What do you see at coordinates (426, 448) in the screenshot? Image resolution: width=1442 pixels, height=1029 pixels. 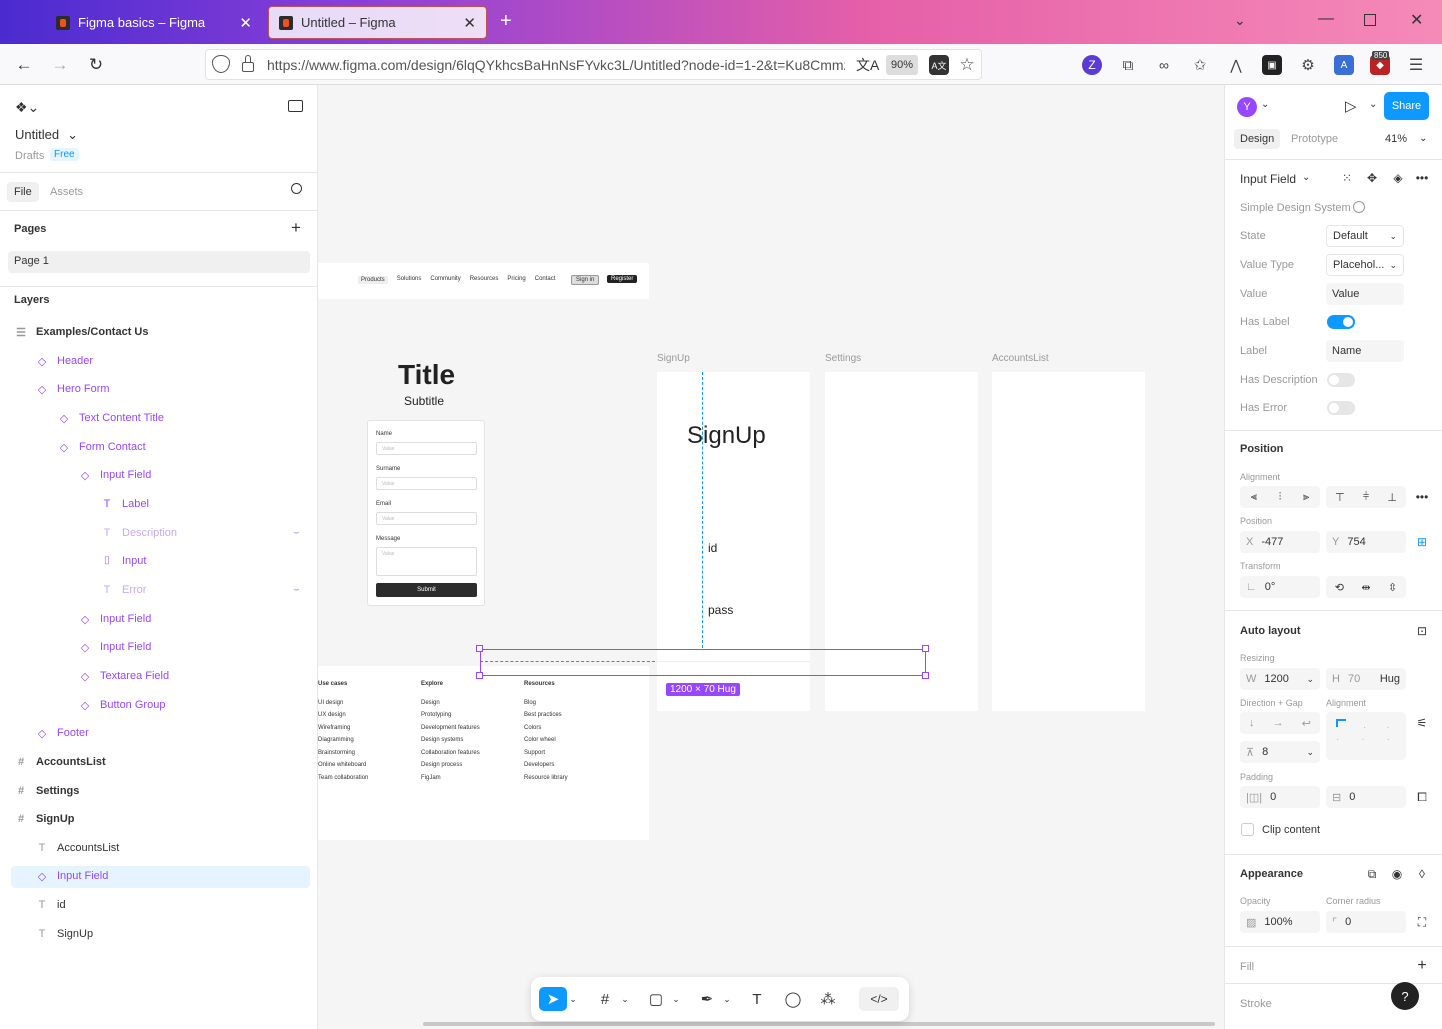 I see `name-input: Value` at bounding box center [426, 448].